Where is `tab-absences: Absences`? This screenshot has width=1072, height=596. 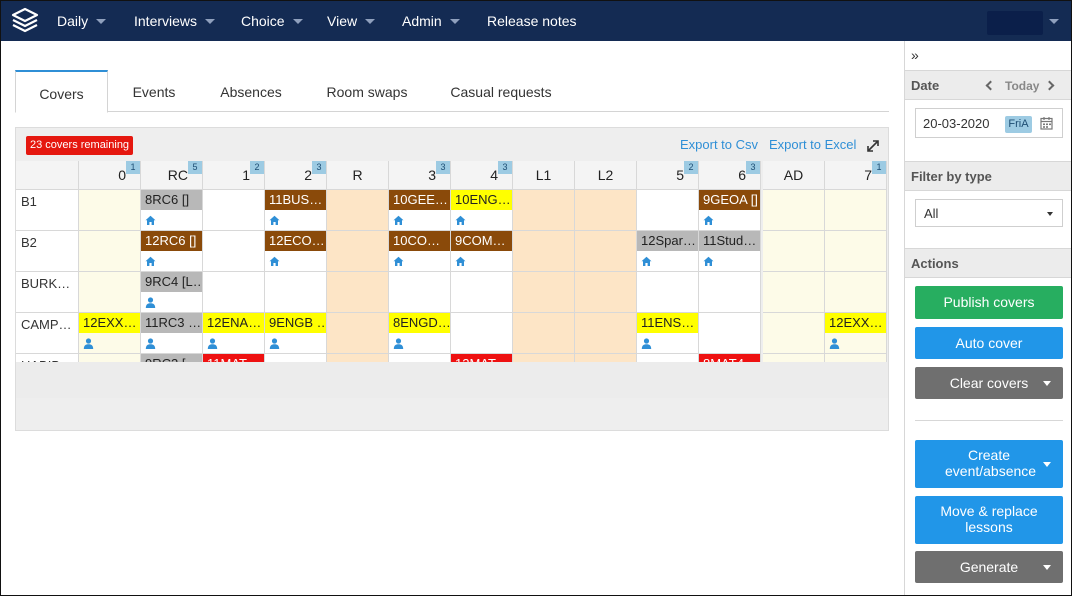
tab-absences: Absences is located at coordinates (251, 91).